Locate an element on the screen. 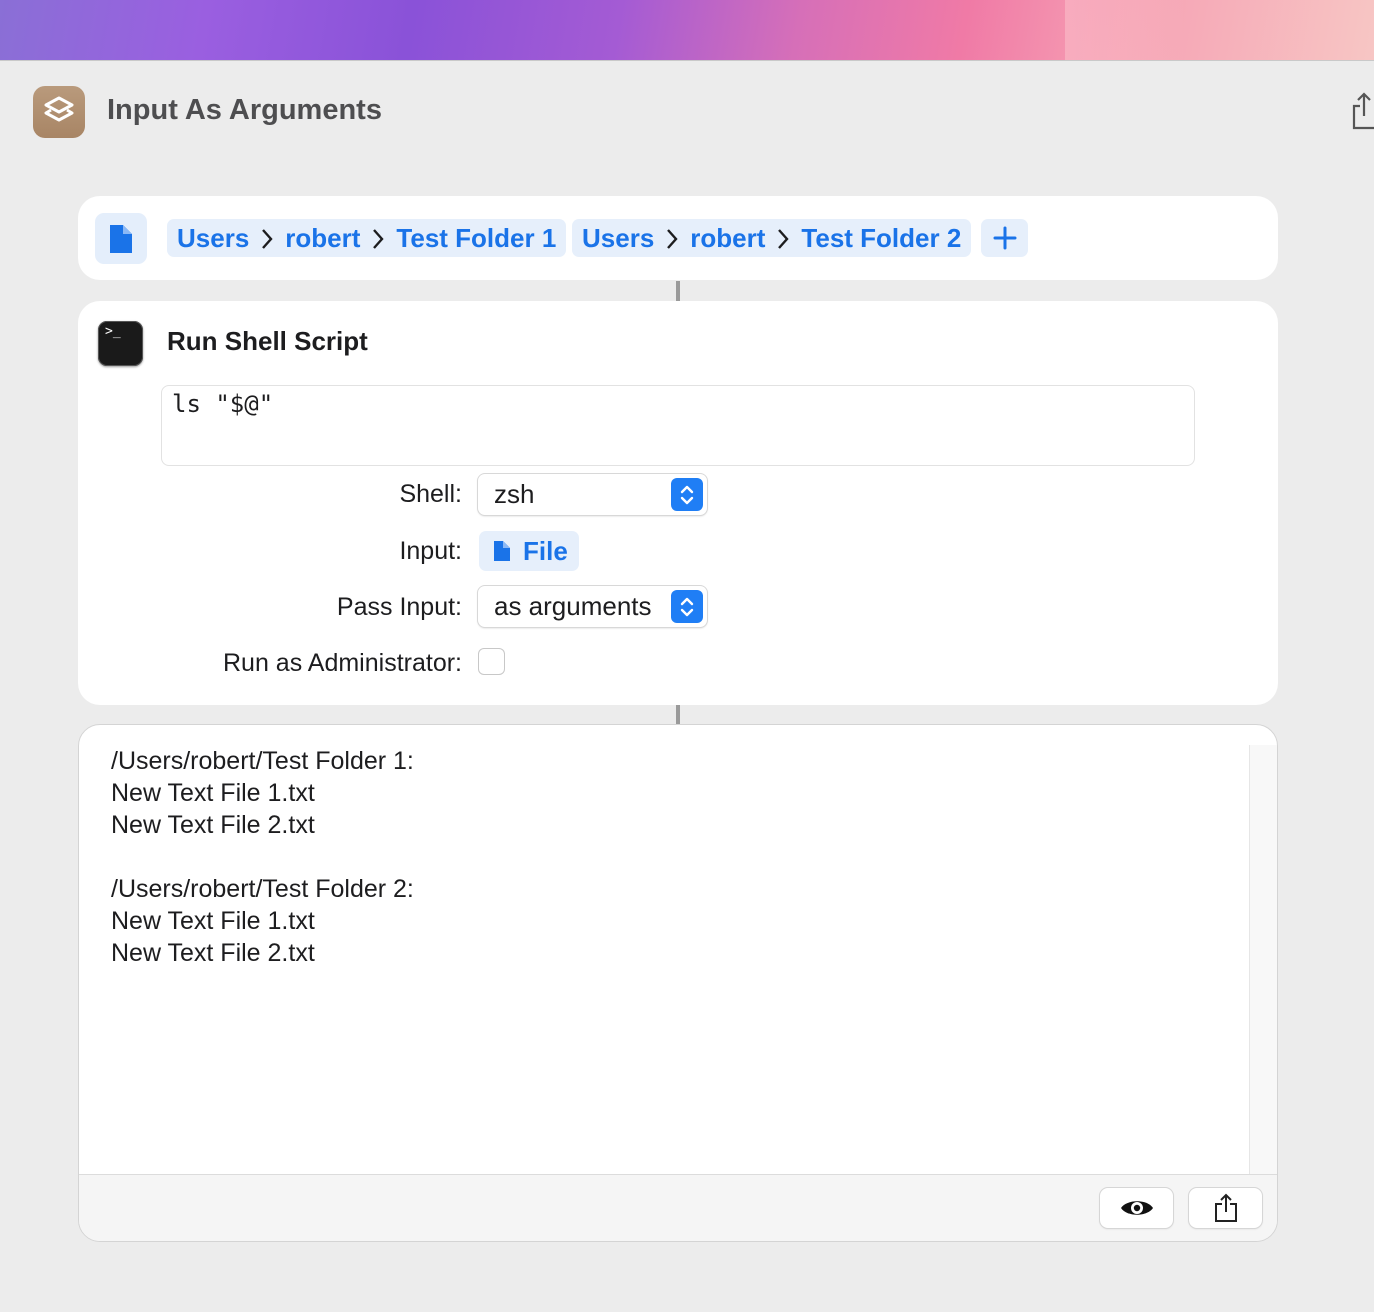 The height and width of the screenshot is (1312, 1374). action-connector is located at coordinates (678, 291).